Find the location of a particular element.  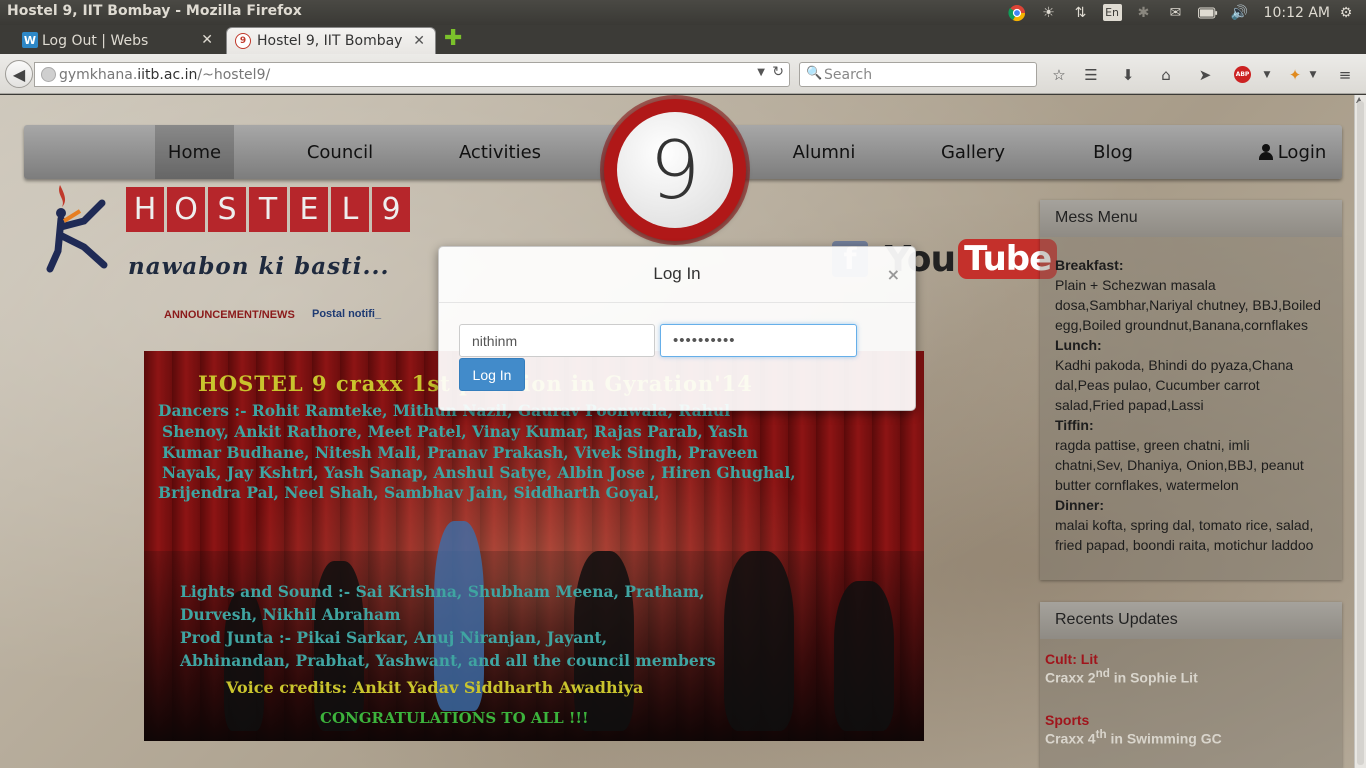

reload-icon: ↻ is located at coordinates (778, 72).